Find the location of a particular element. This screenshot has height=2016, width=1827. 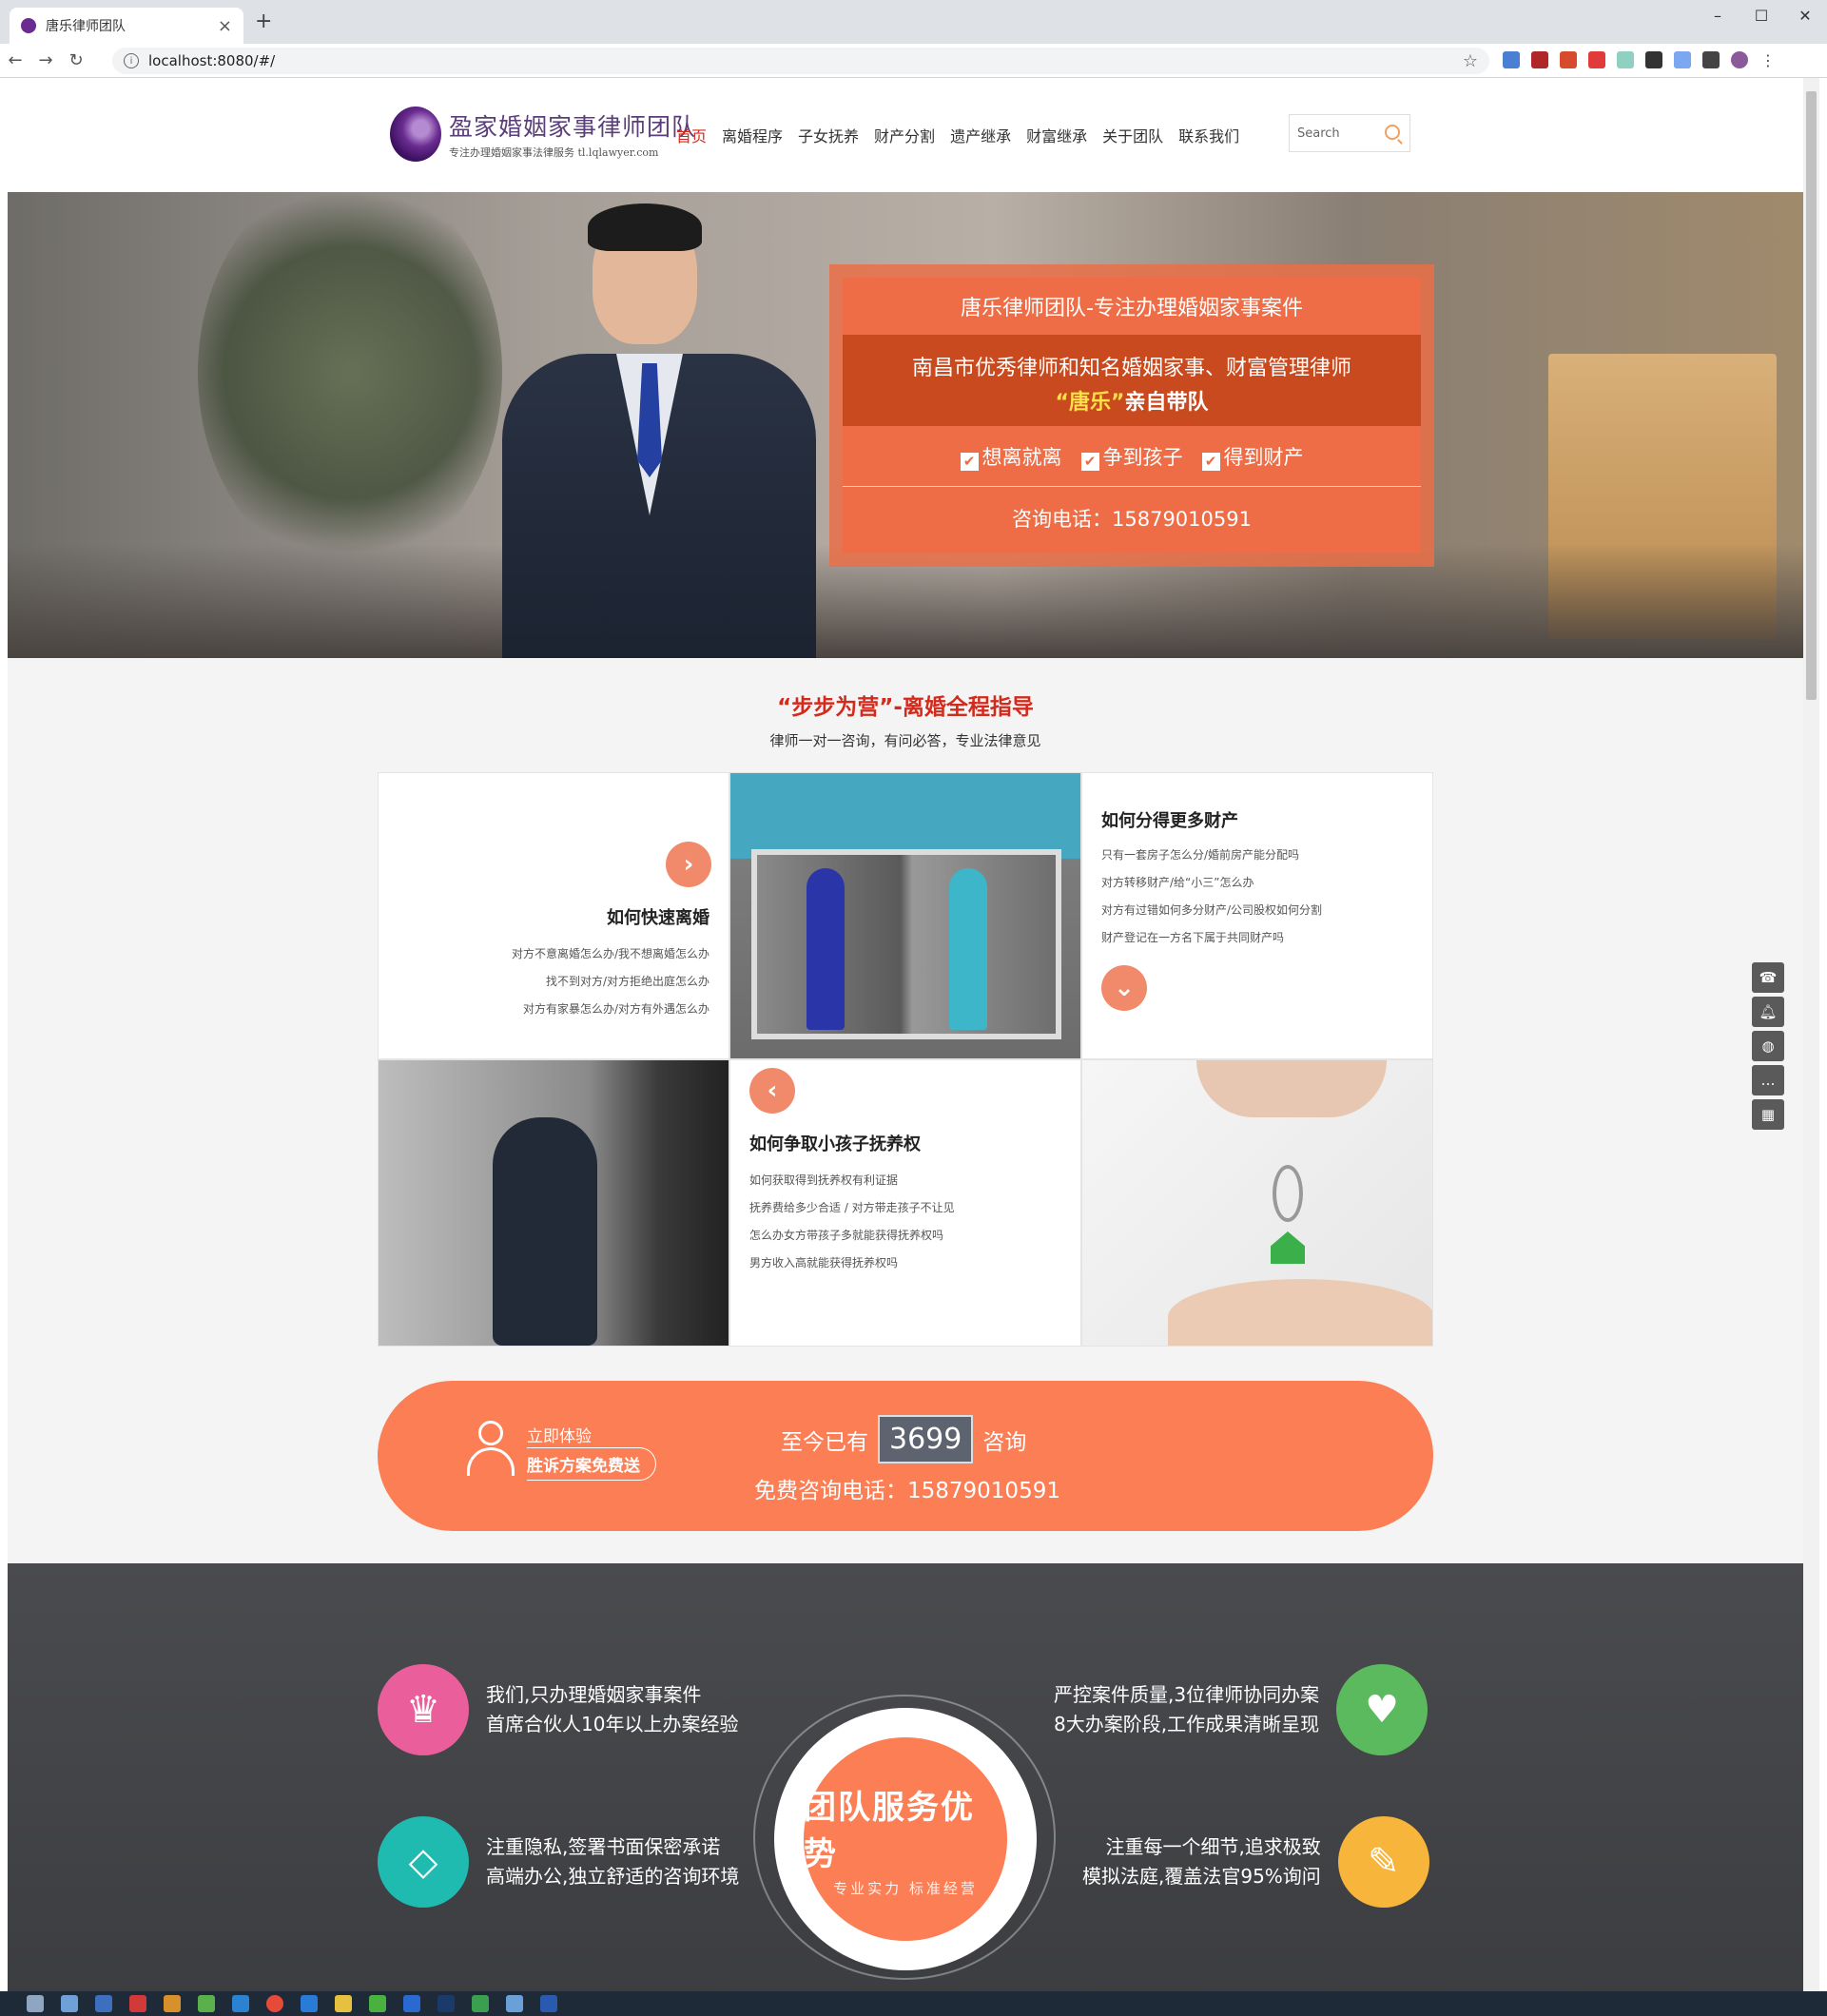

promo-headline: 唐乐律师团队-专注办理婚姻家事案件 is located at coordinates (1132, 308).